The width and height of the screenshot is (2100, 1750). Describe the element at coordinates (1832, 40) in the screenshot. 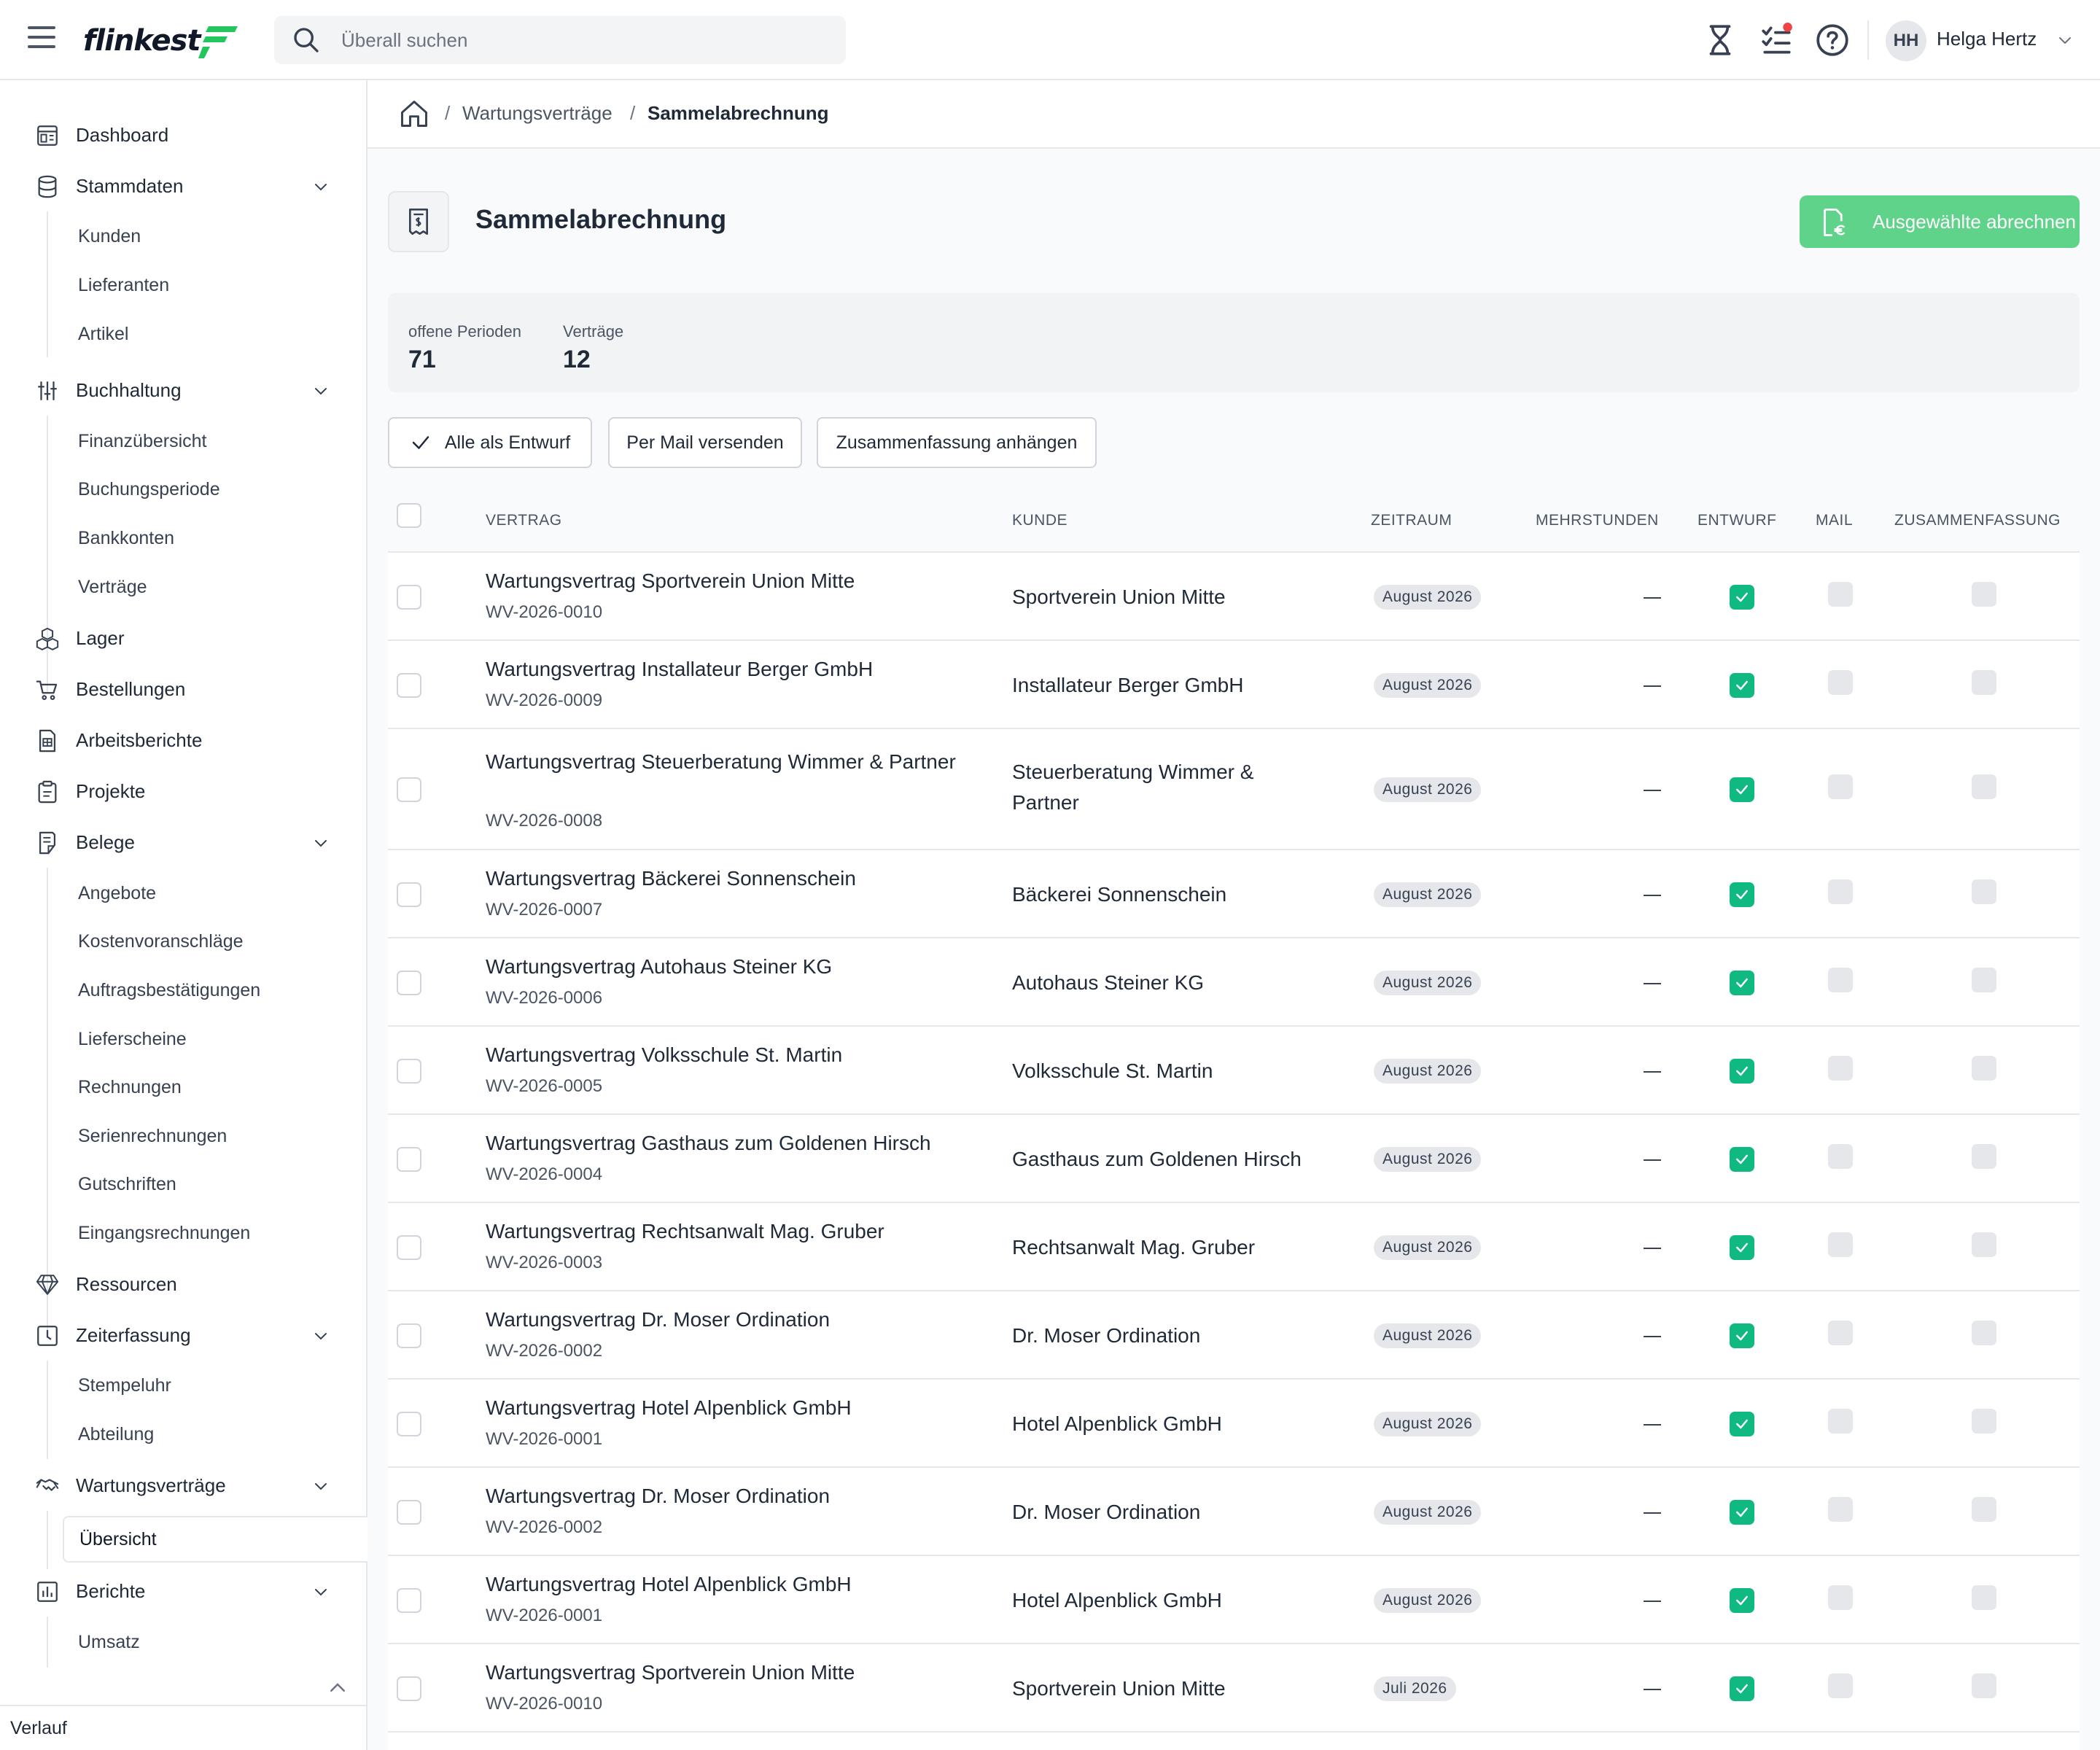

I see `help-icon` at that location.